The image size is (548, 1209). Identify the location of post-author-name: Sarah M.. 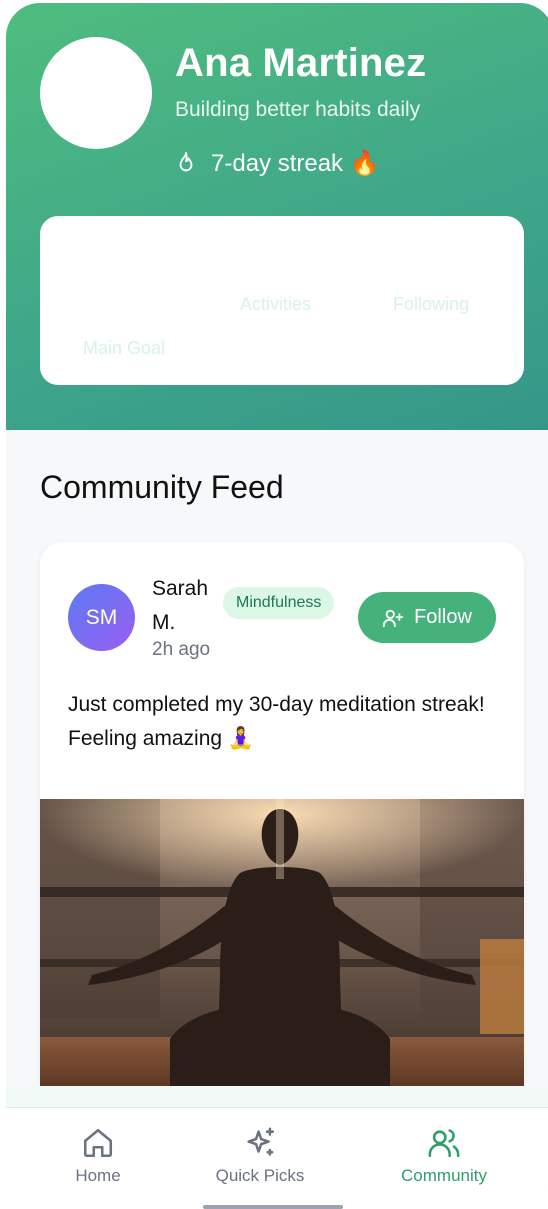
(187, 606).